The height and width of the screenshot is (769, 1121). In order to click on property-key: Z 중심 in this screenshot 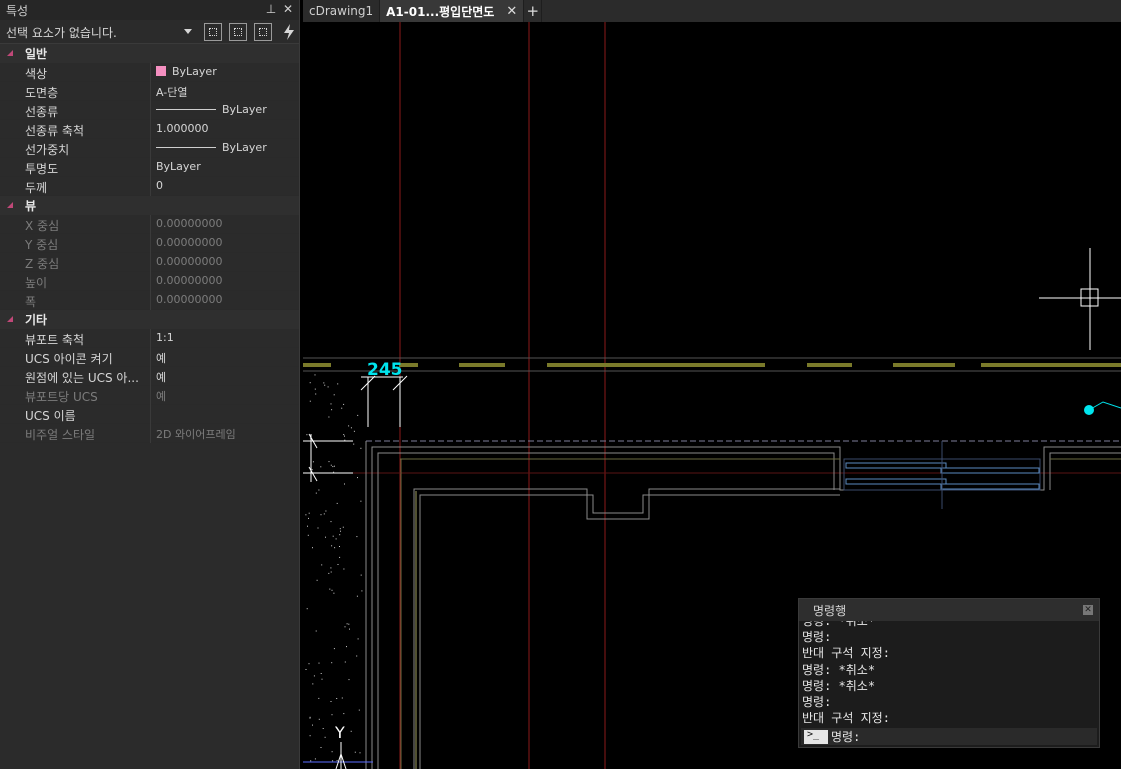, I will do `click(42, 264)`.